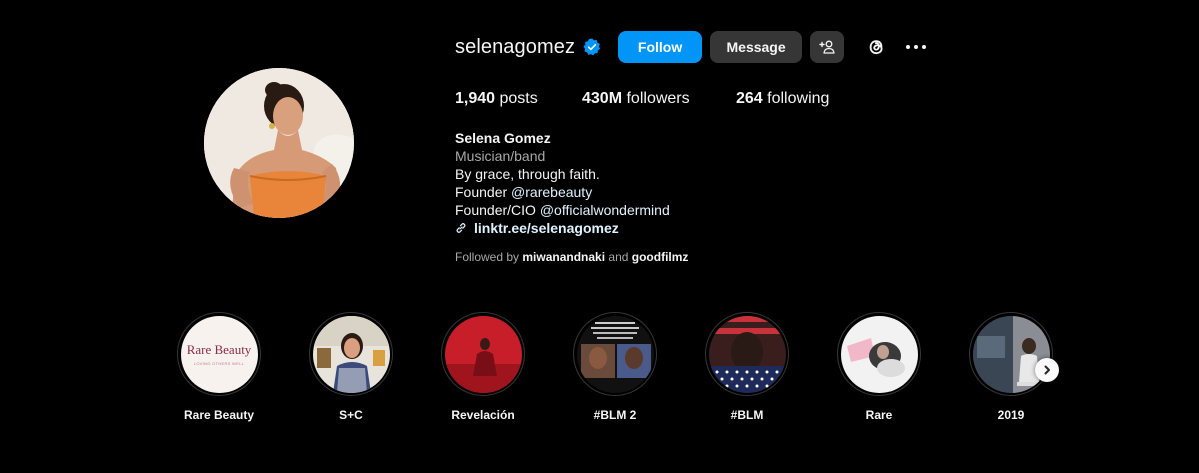 The height and width of the screenshot is (473, 1199). I want to click on highlights-next-button, so click(1047, 370).